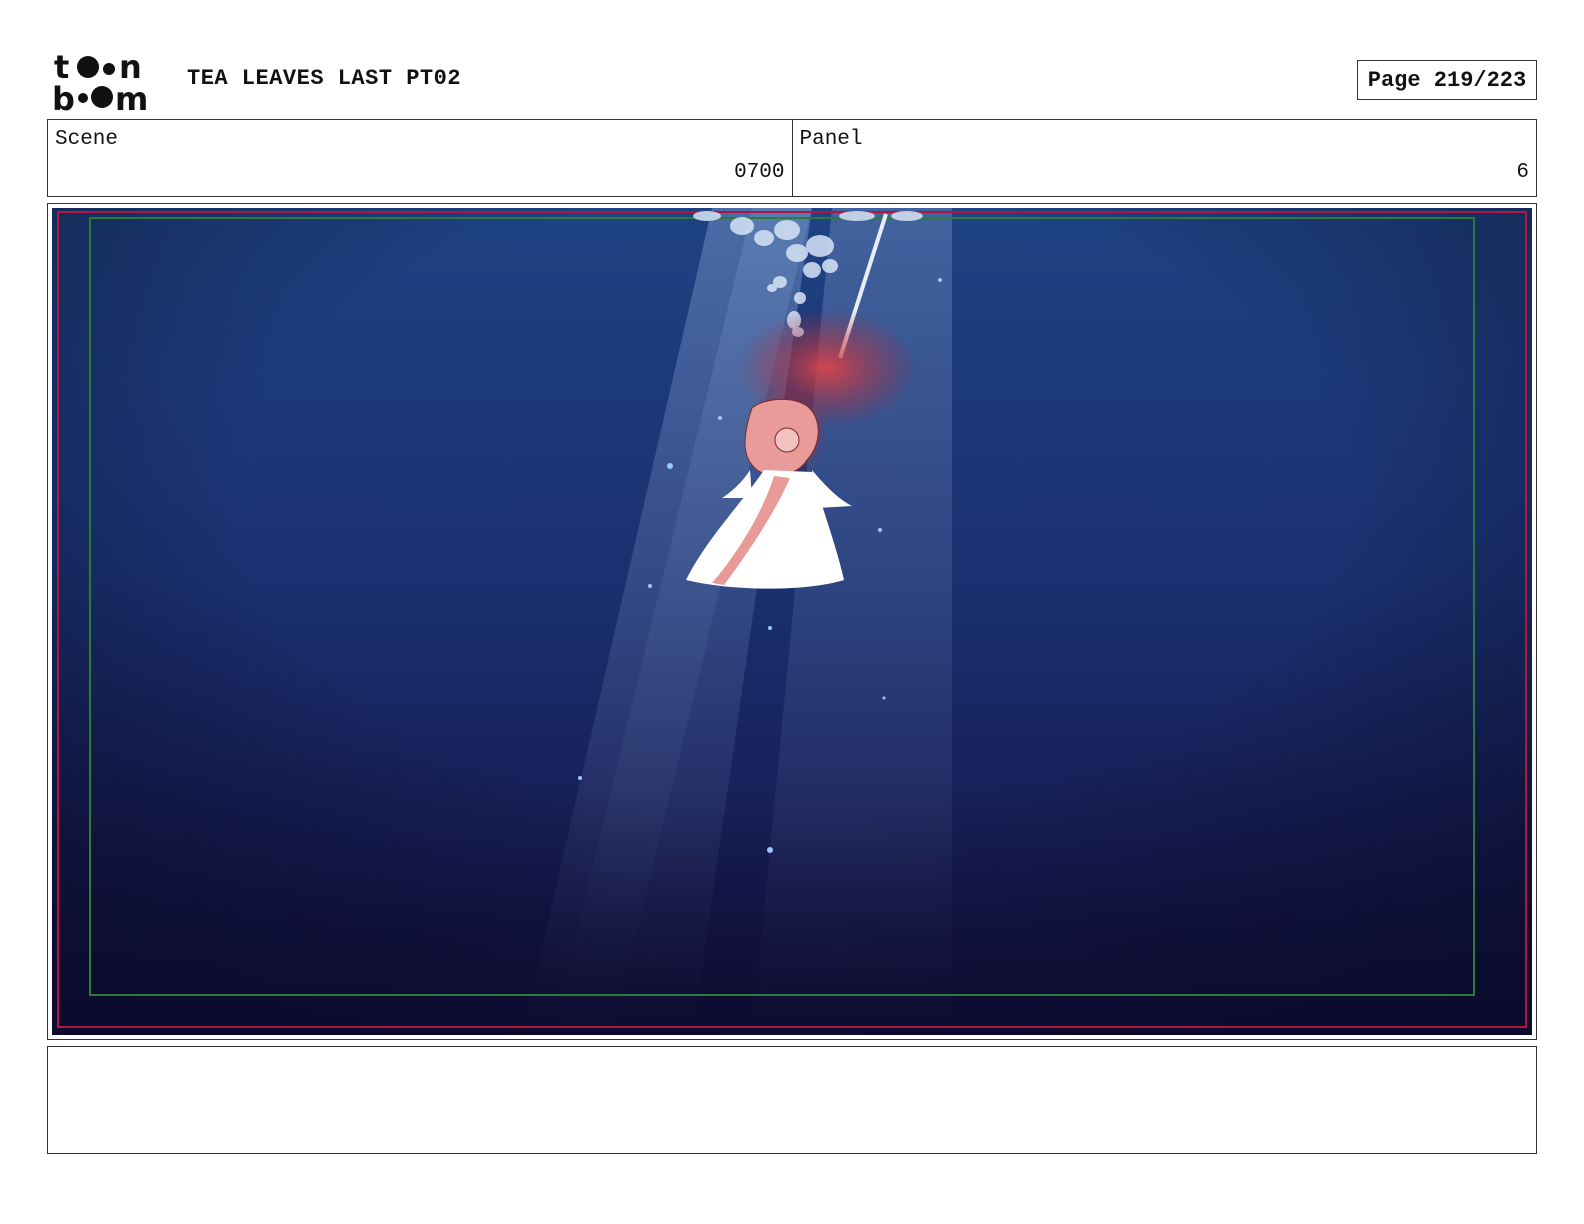 This screenshot has width=1584, height=1224. I want to click on toon-boom-logo: t n b m, so click(100, 81).